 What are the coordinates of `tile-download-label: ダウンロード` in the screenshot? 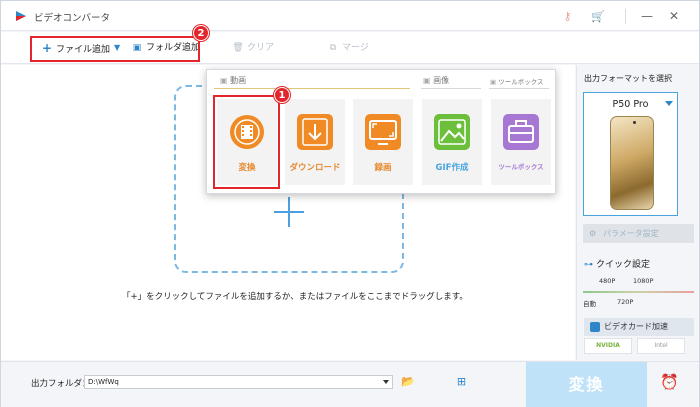 It's located at (315, 168).